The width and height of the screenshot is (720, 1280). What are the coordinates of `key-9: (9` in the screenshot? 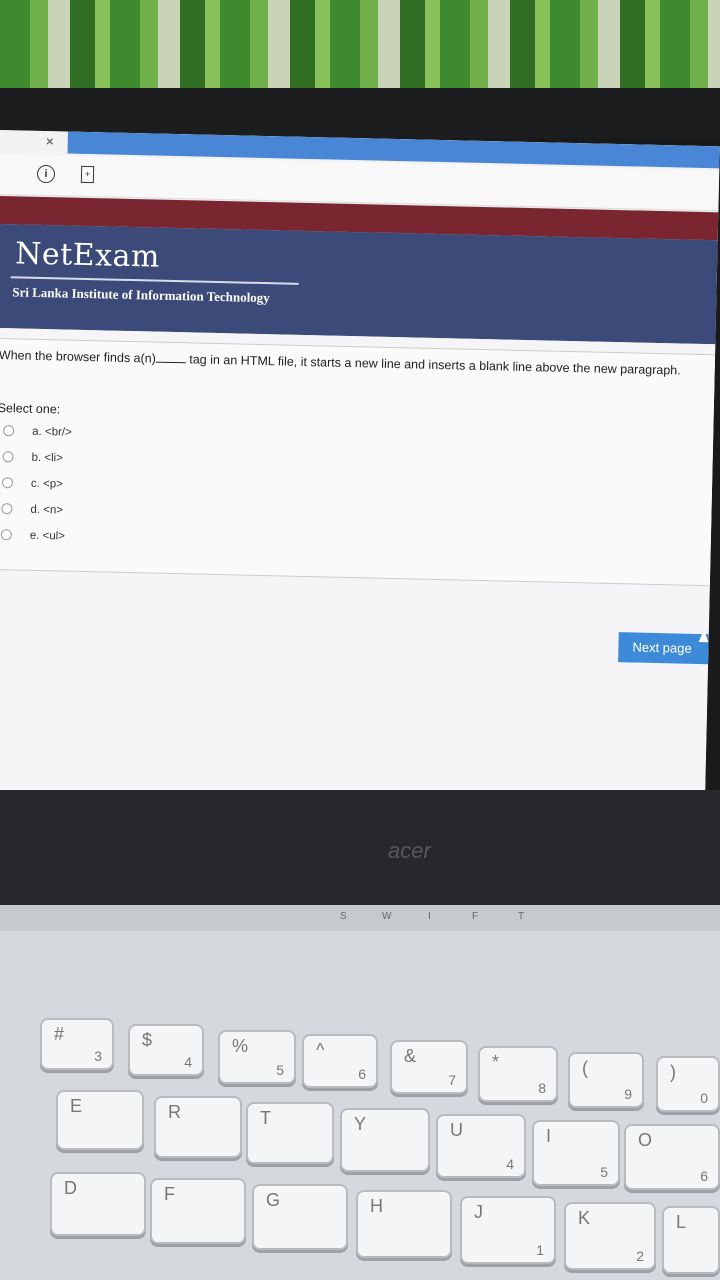 It's located at (606, 1080).